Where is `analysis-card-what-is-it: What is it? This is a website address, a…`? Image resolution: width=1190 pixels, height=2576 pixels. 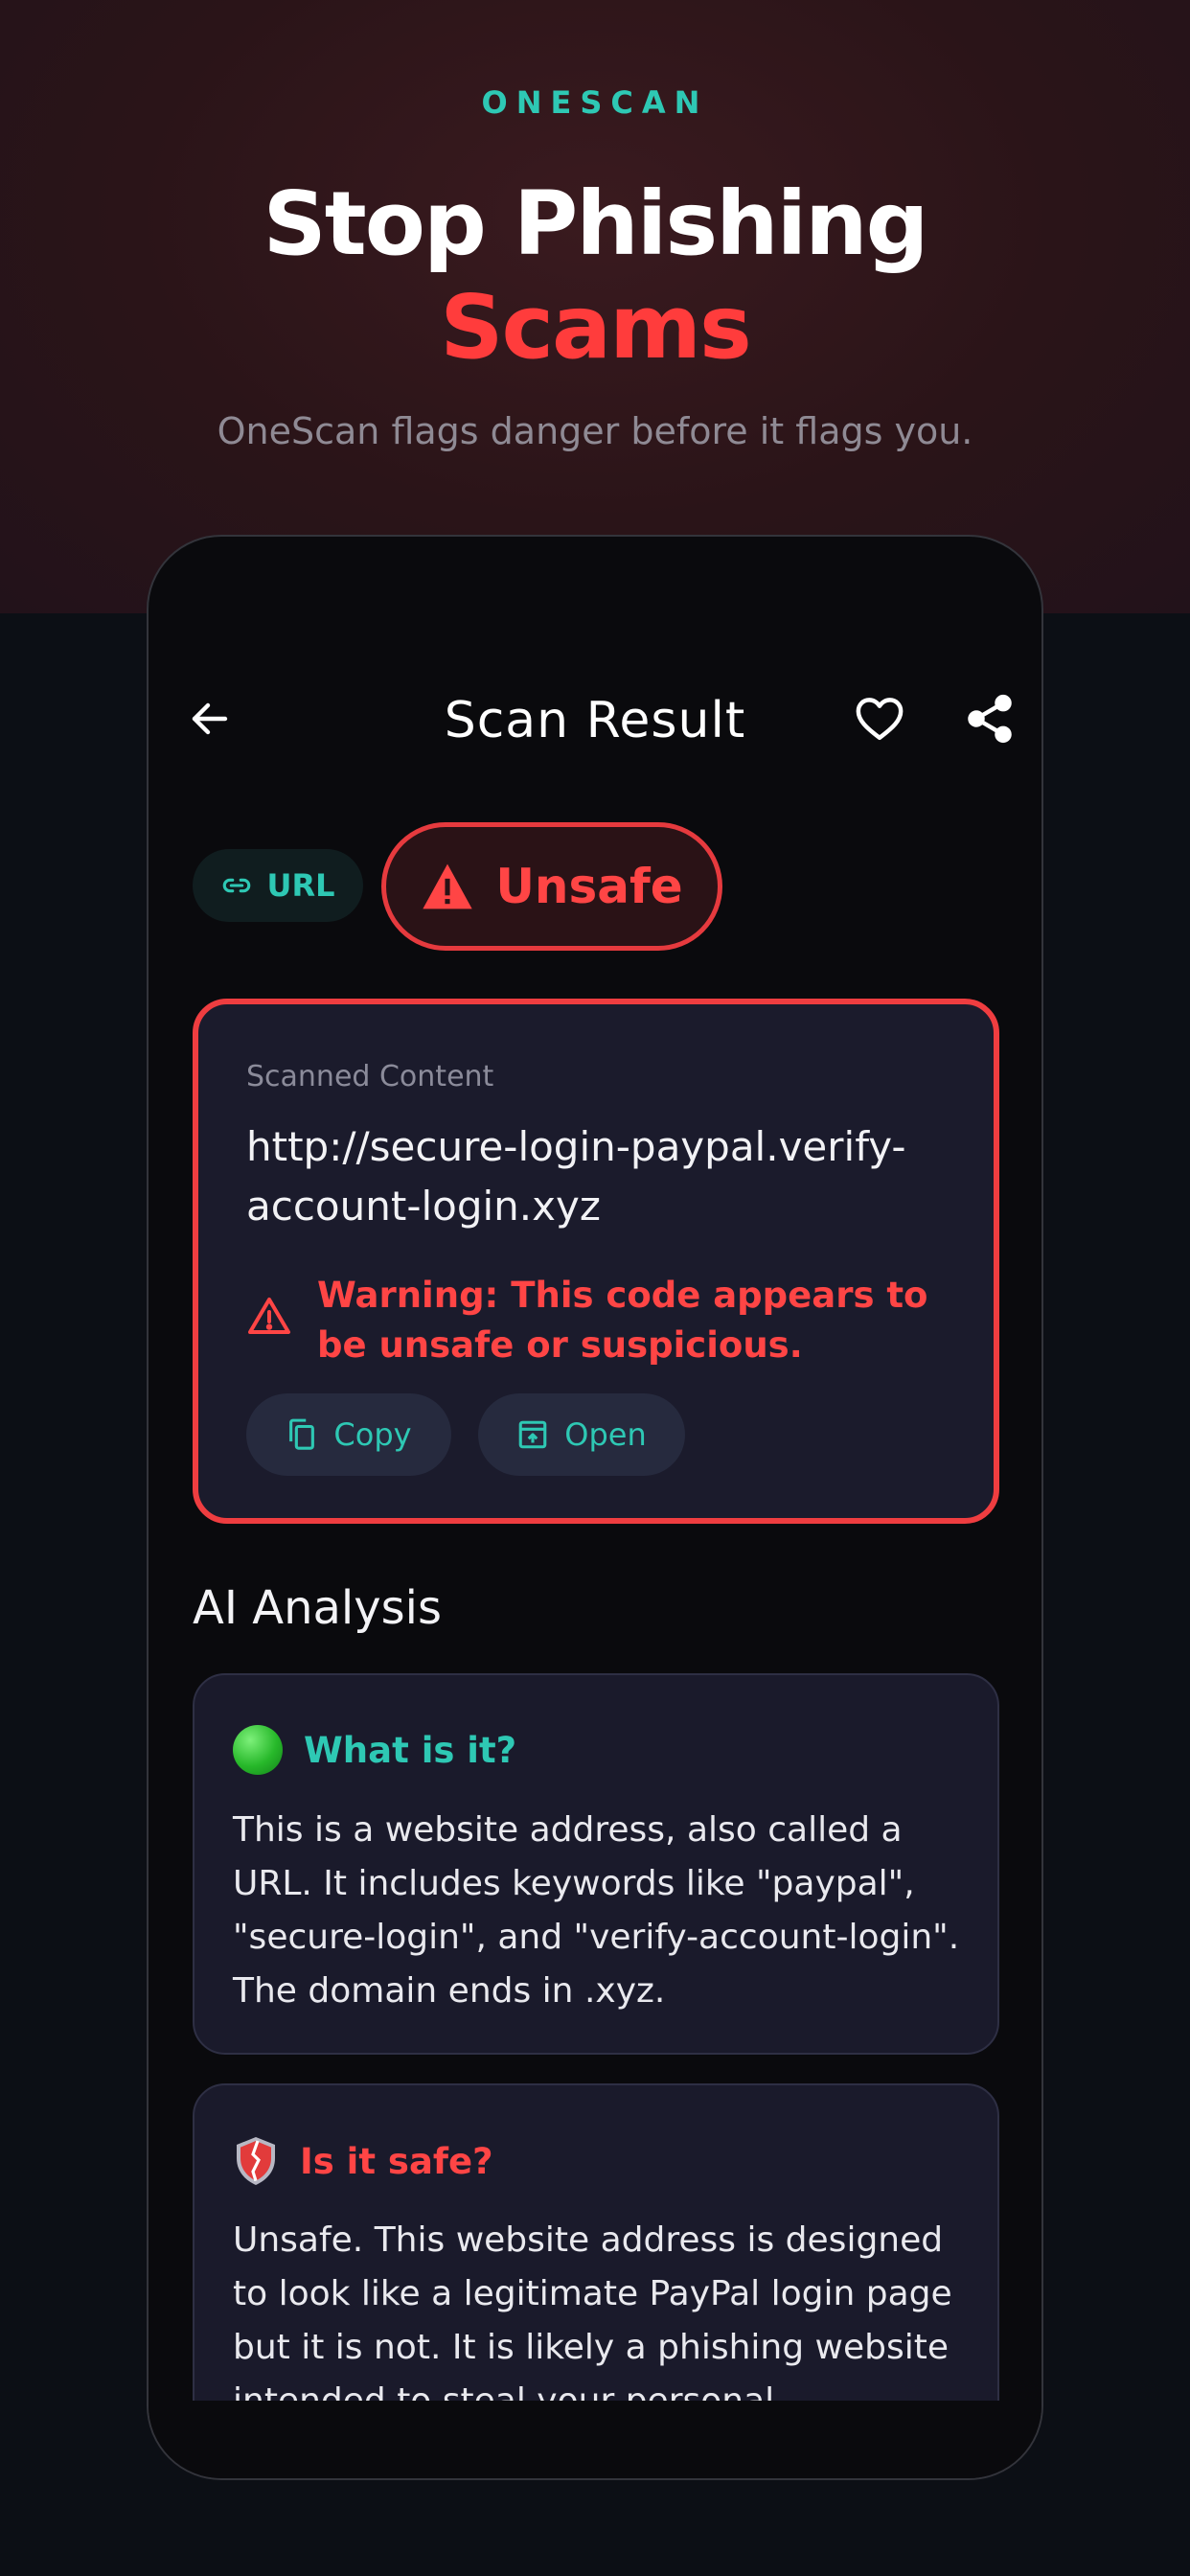
analysis-card-what-is-it: What is it? This is a website address, a… is located at coordinates (596, 1864).